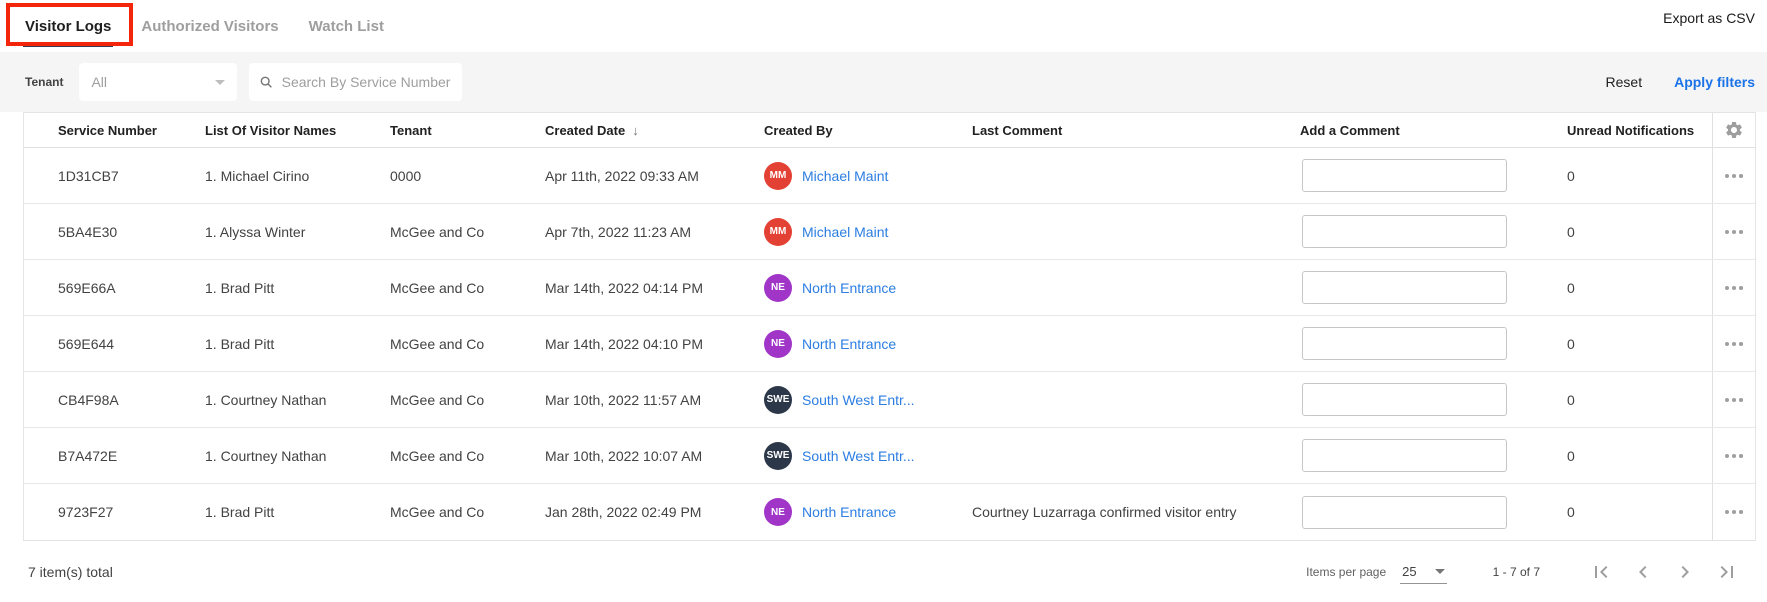  Describe the element at coordinates (44, 82) in the screenshot. I see `tenant-label: Tenant` at that location.